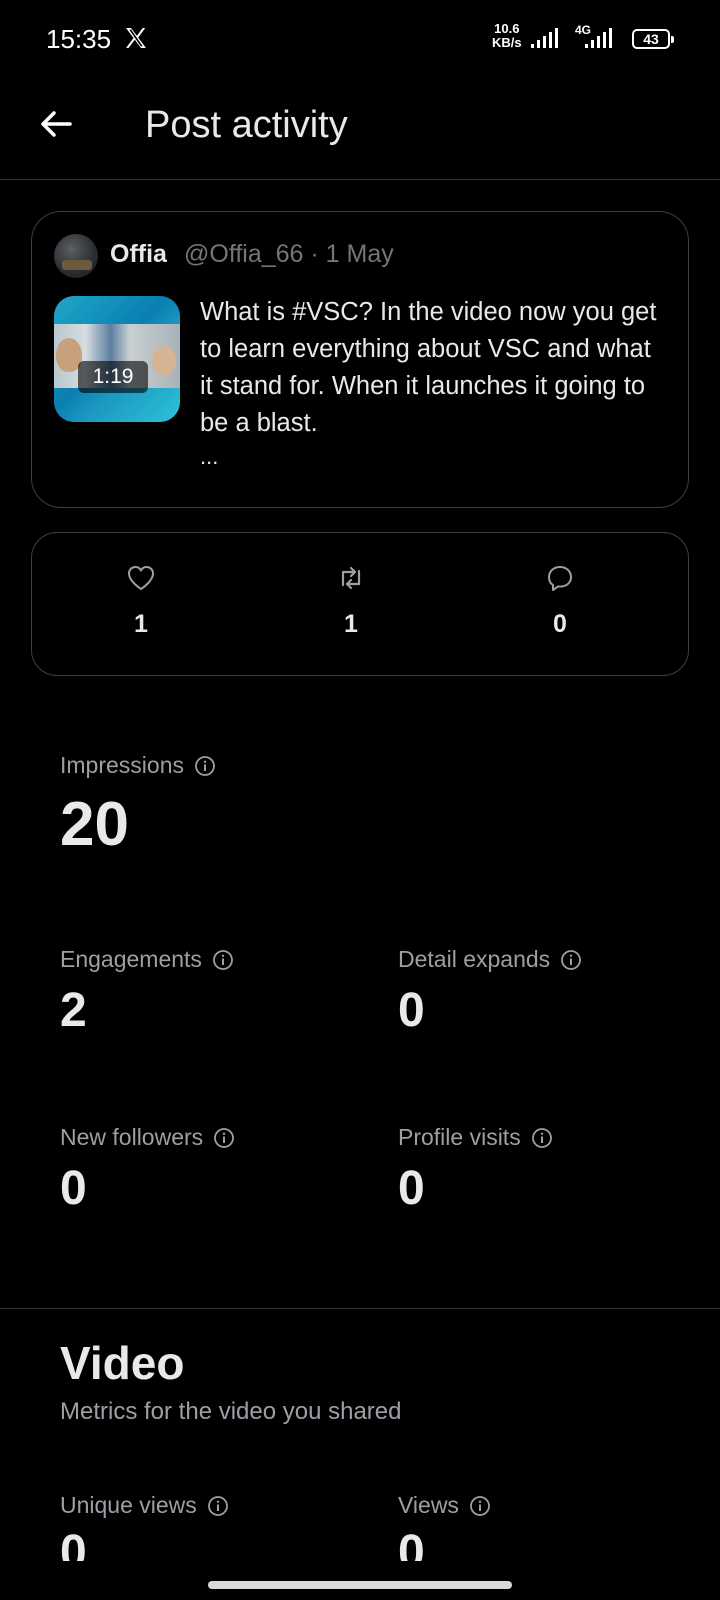 The width and height of the screenshot is (720, 1600). What do you see at coordinates (73, 1188) in the screenshot?
I see `new-followers-value: 0` at bounding box center [73, 1188].